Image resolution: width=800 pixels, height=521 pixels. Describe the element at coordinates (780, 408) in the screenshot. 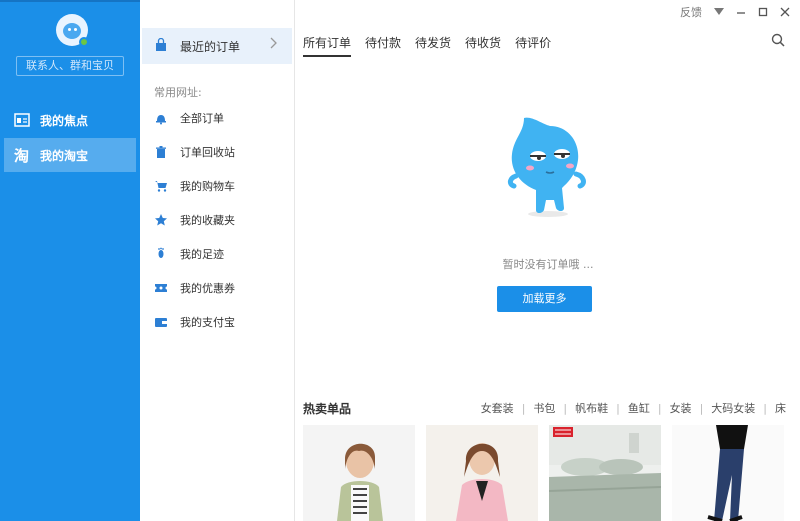

I see `category-link: 床` at that location.